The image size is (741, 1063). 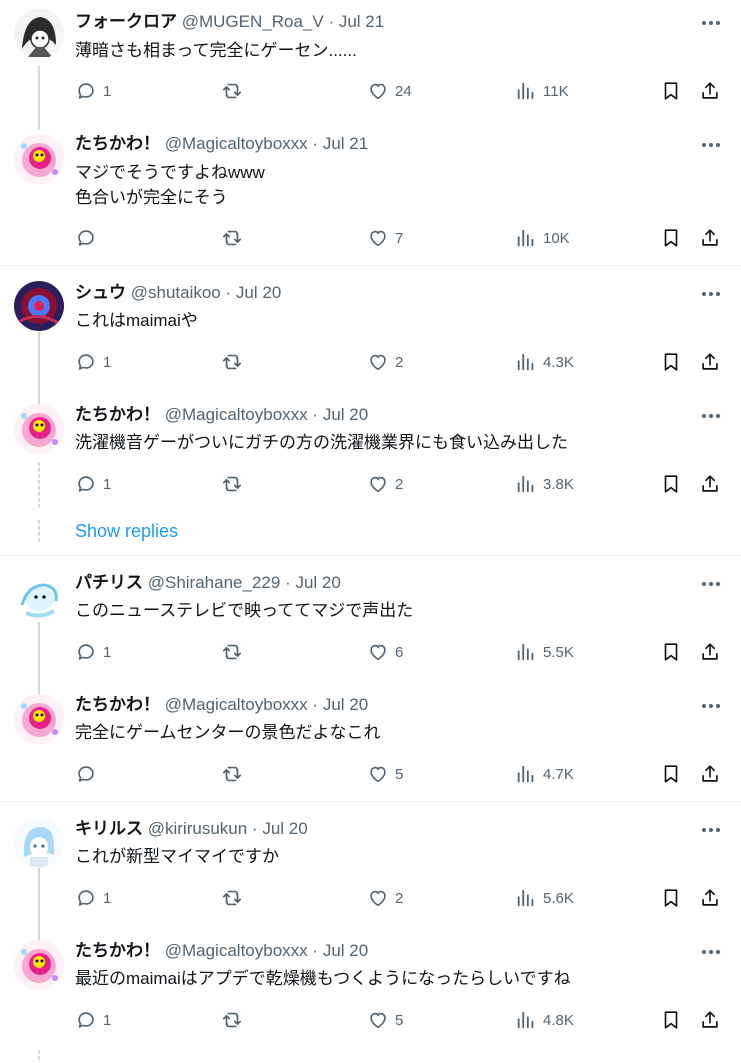 I want to click on handle: @shutaikoo, so click(x=176, y=292).